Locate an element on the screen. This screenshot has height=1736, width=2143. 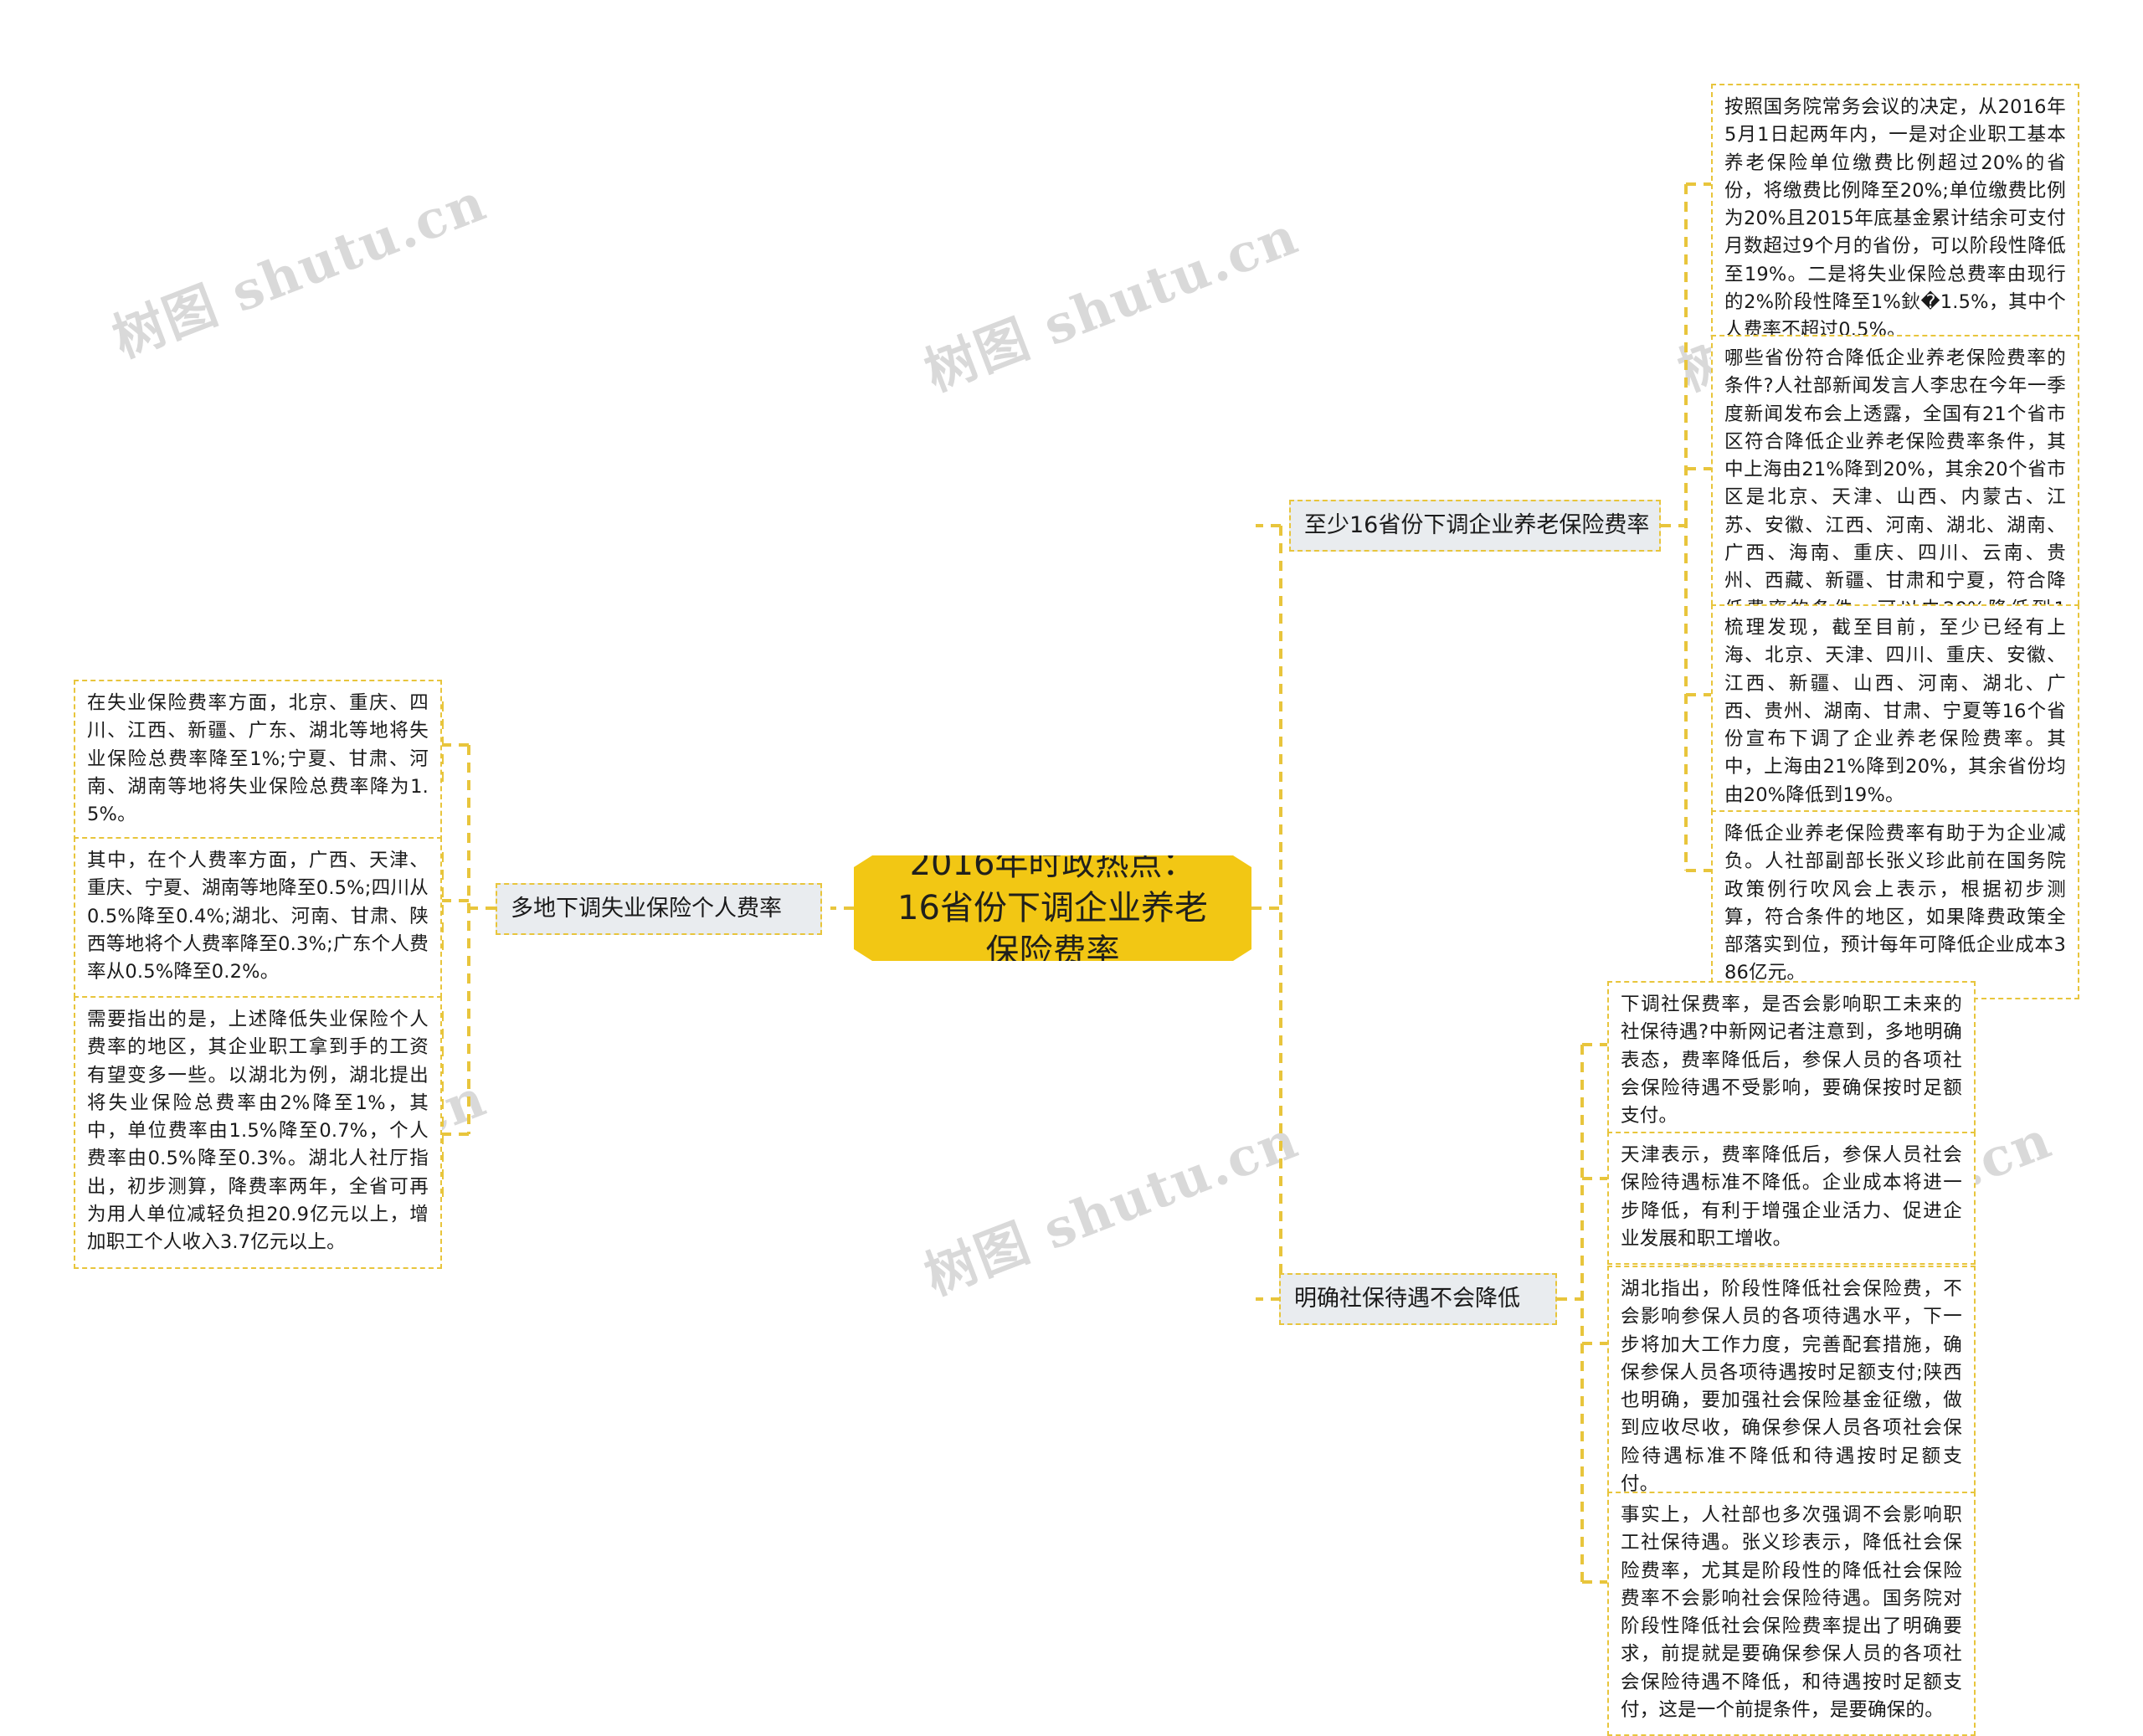
branch-label: 至少16省份下调企业养老保险费率 is located at coordinates (1477, 525).